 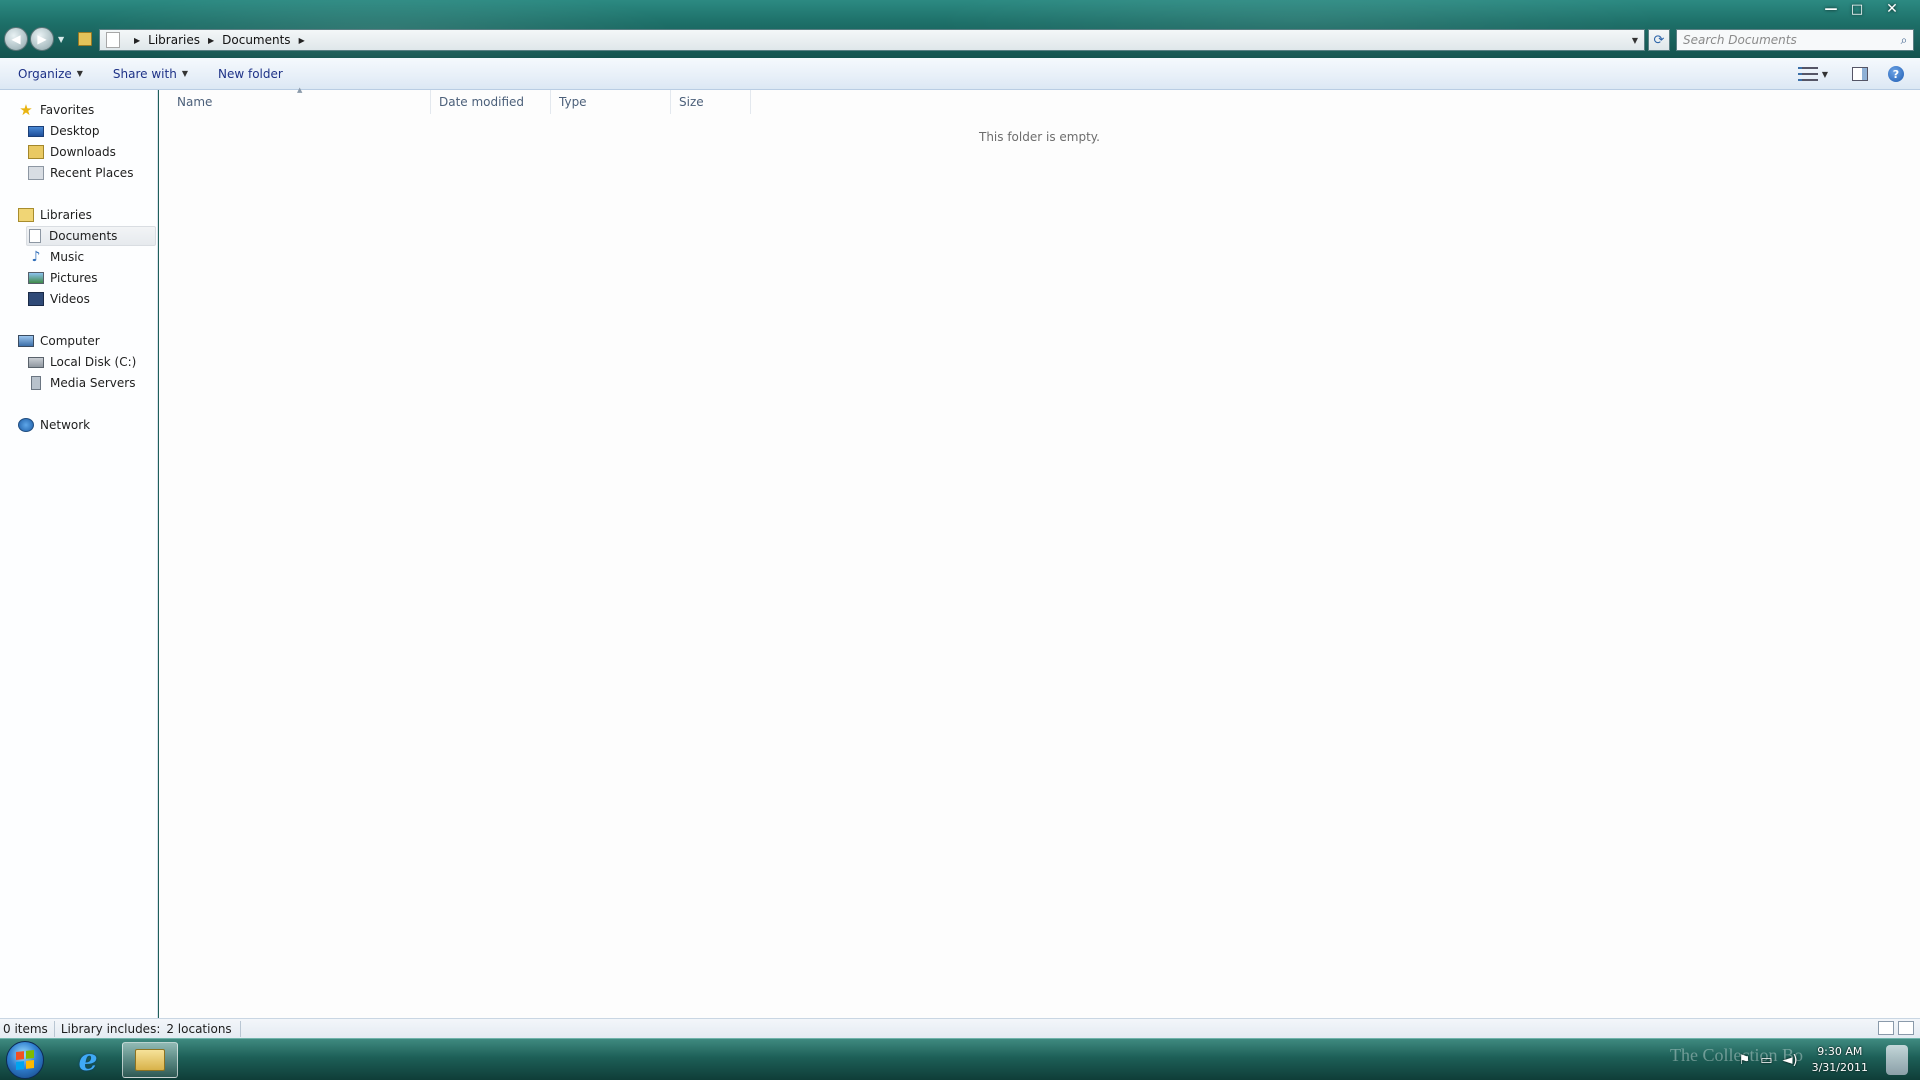 I want to click on column-header-label: Name, so click(x=195, y=102).